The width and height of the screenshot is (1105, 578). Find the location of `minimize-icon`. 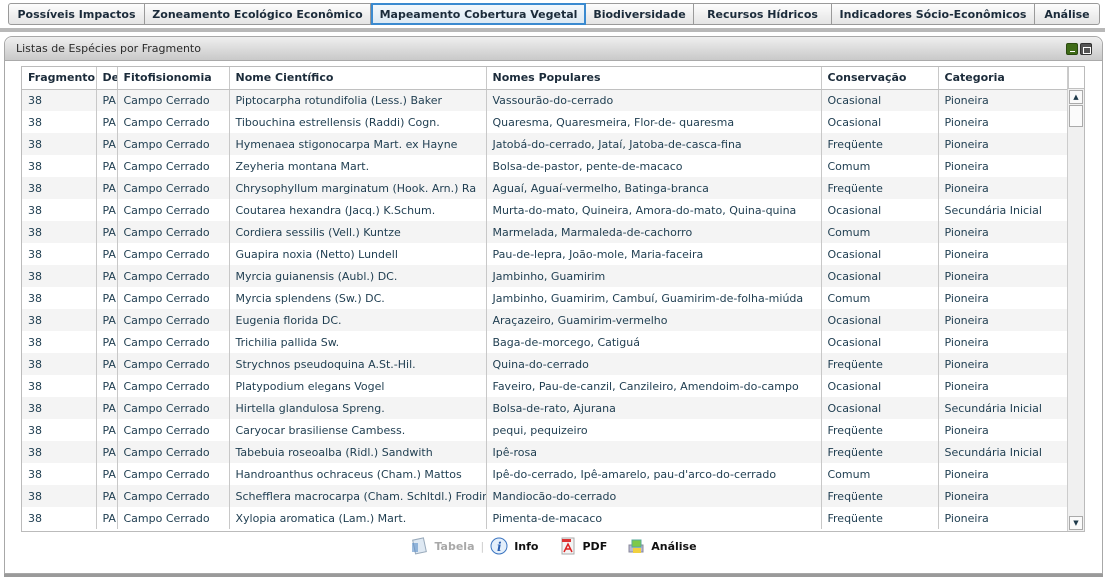

minimize-icon is located at coordinates (1072, 49).